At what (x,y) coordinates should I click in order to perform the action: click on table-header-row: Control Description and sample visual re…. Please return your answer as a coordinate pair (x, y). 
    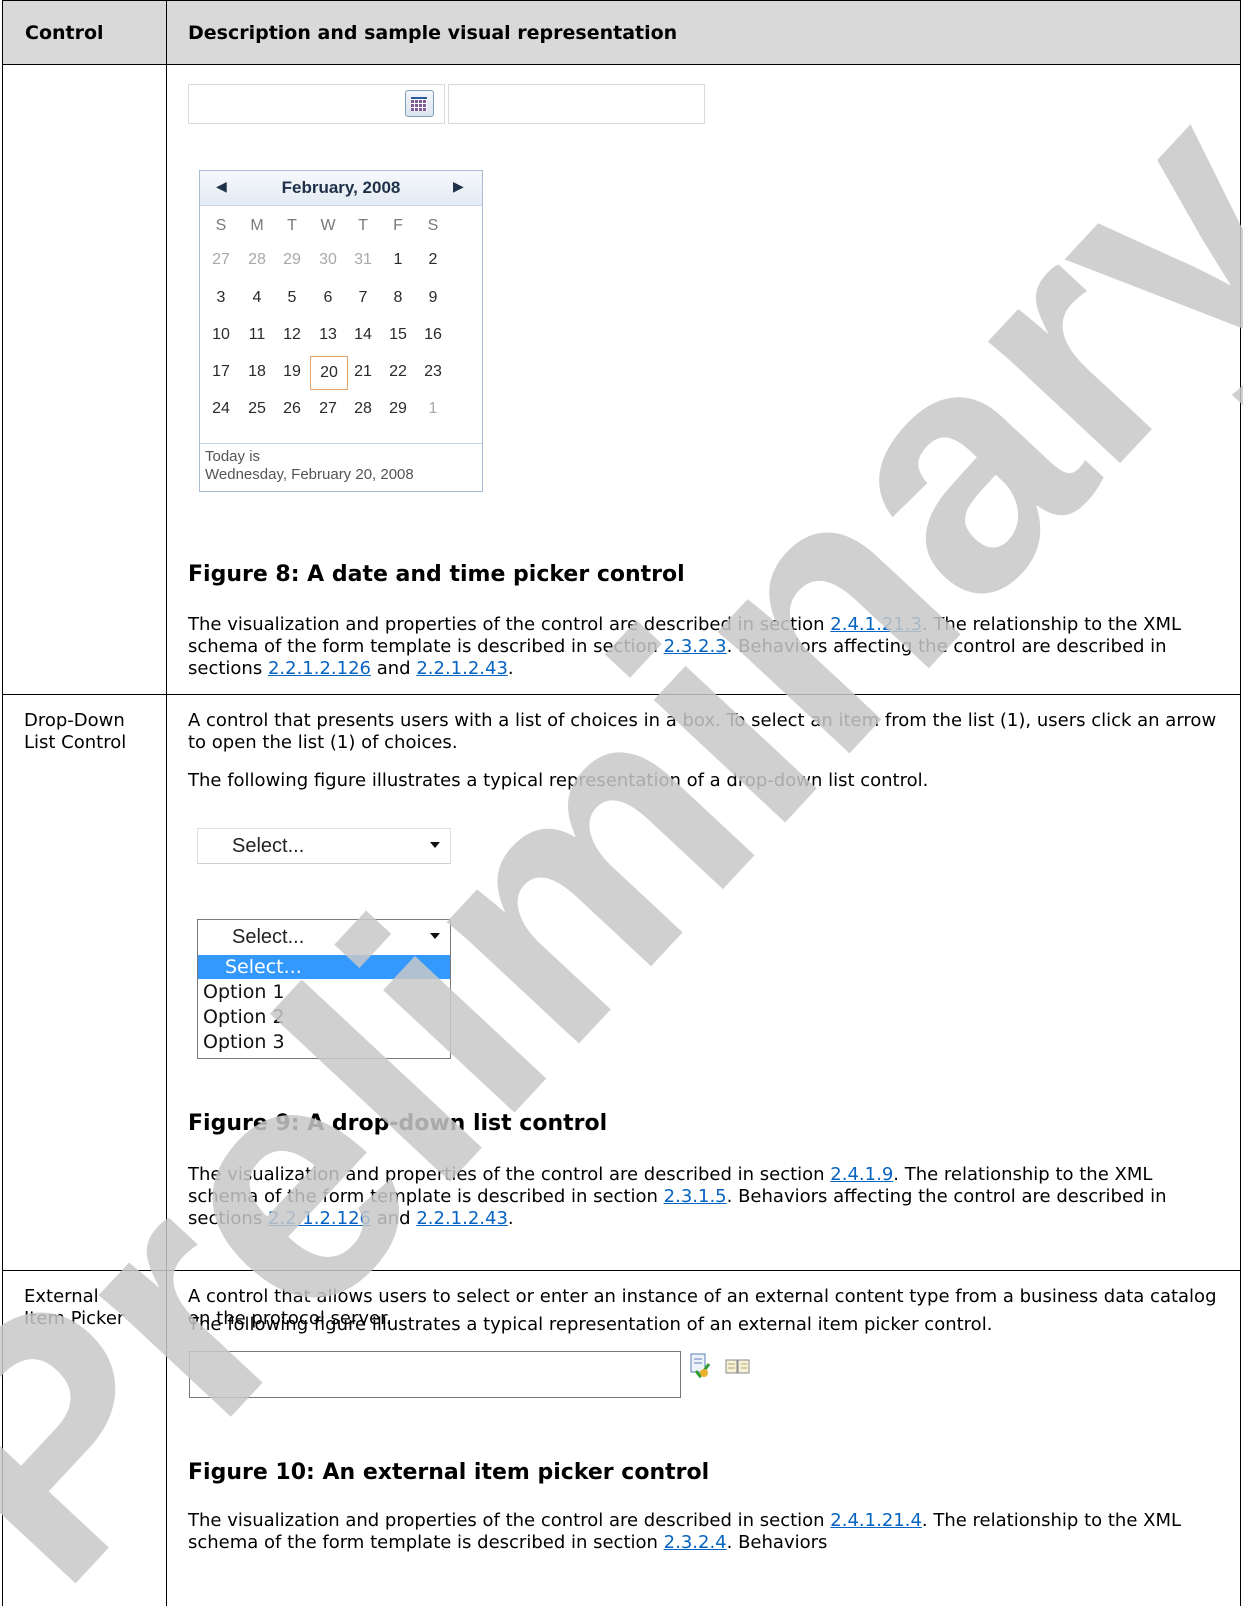
    Looking at the image, I should click on (621, 32).